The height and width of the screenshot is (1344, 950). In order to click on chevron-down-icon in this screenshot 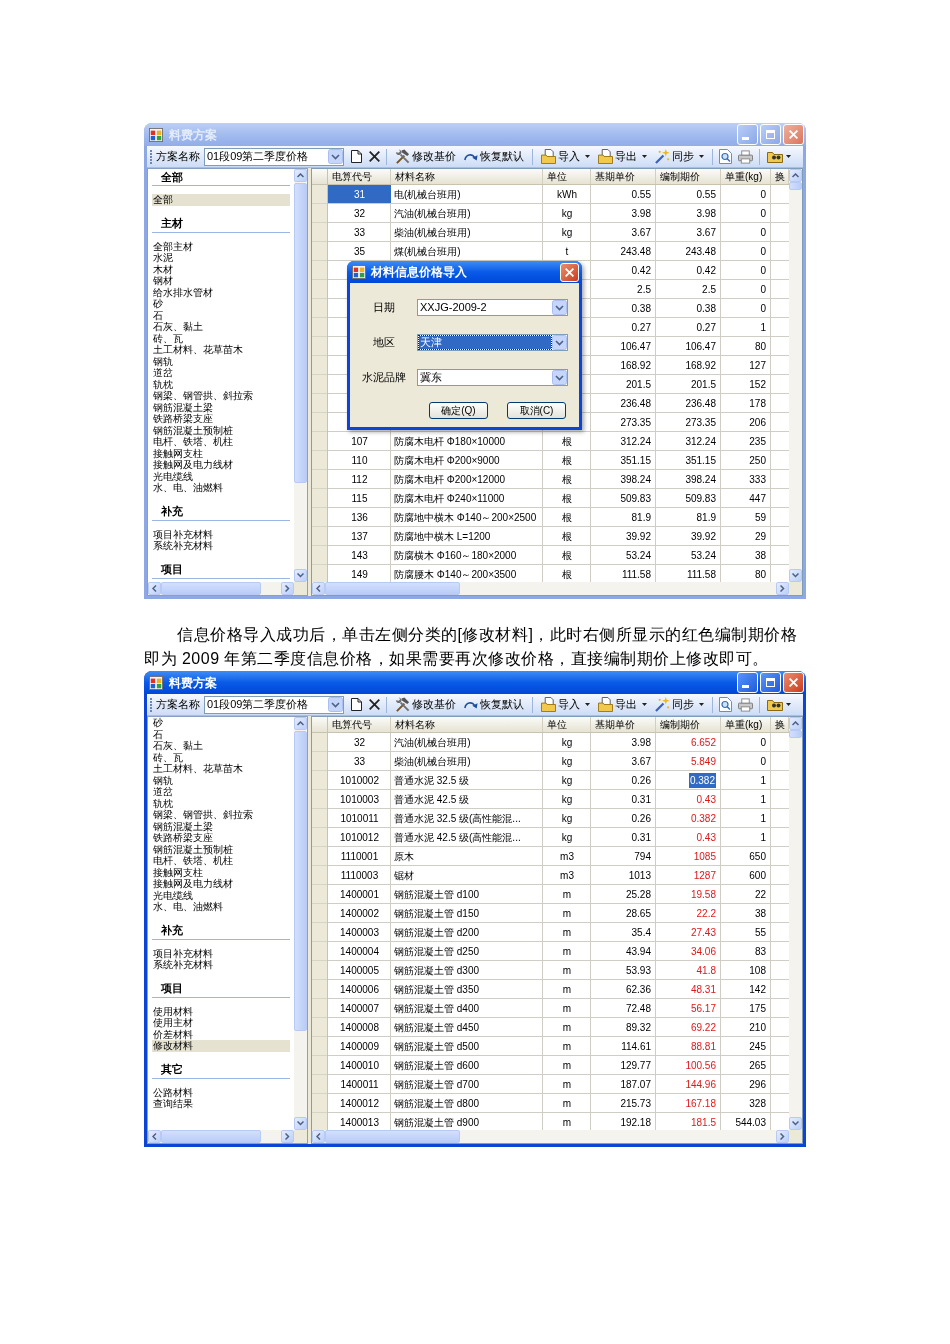, I will do `click(300, 1123)`.